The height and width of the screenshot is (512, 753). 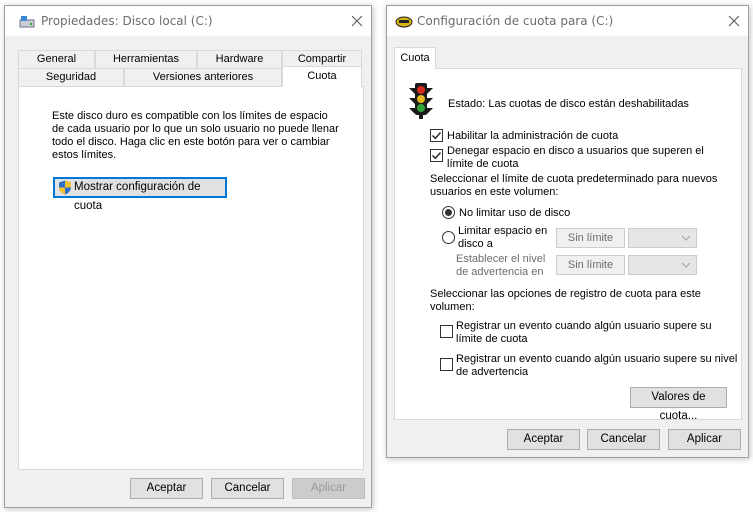 What do you see at coordinates (446, 331) in the screenshot?
I see `log-over-limit-checkbox` at bounding box center [446, 331].